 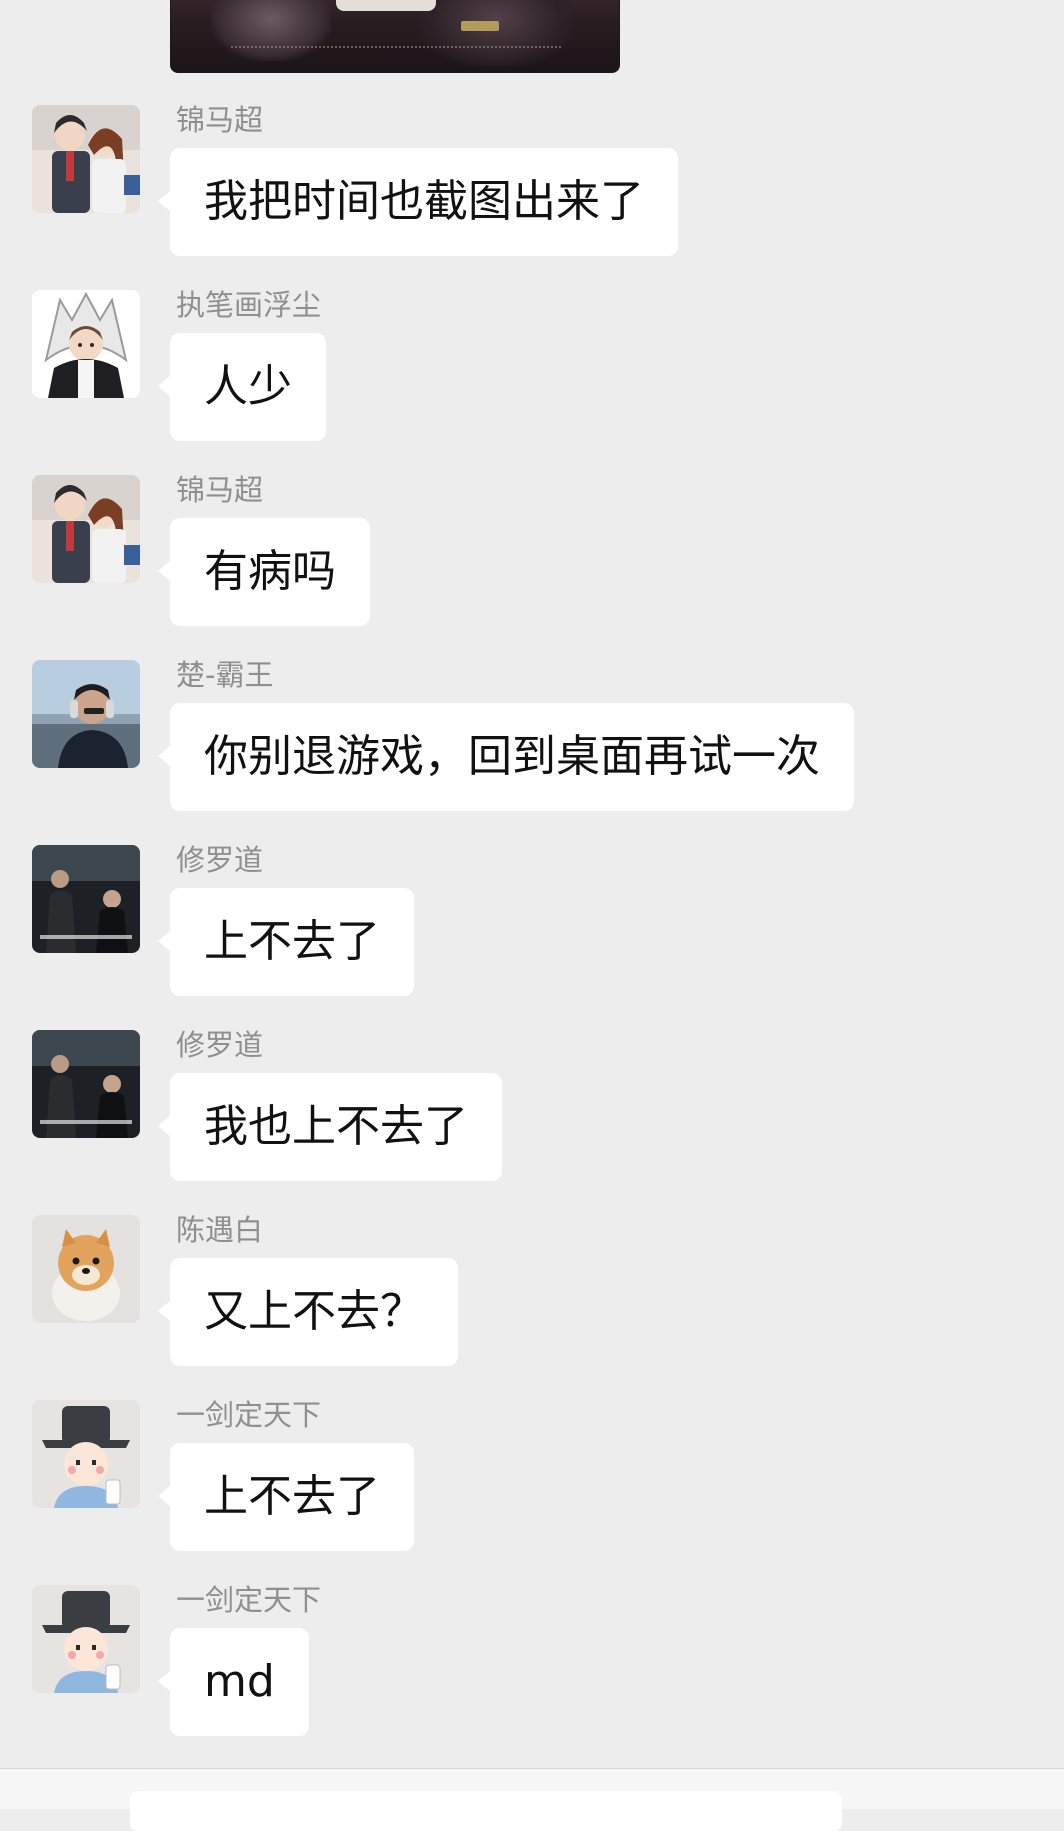 What do you see at coordinates (330, 1127) in the screenshot?
I see `message-bubble: 我也上不去了` at bounding box center [330, 1127].